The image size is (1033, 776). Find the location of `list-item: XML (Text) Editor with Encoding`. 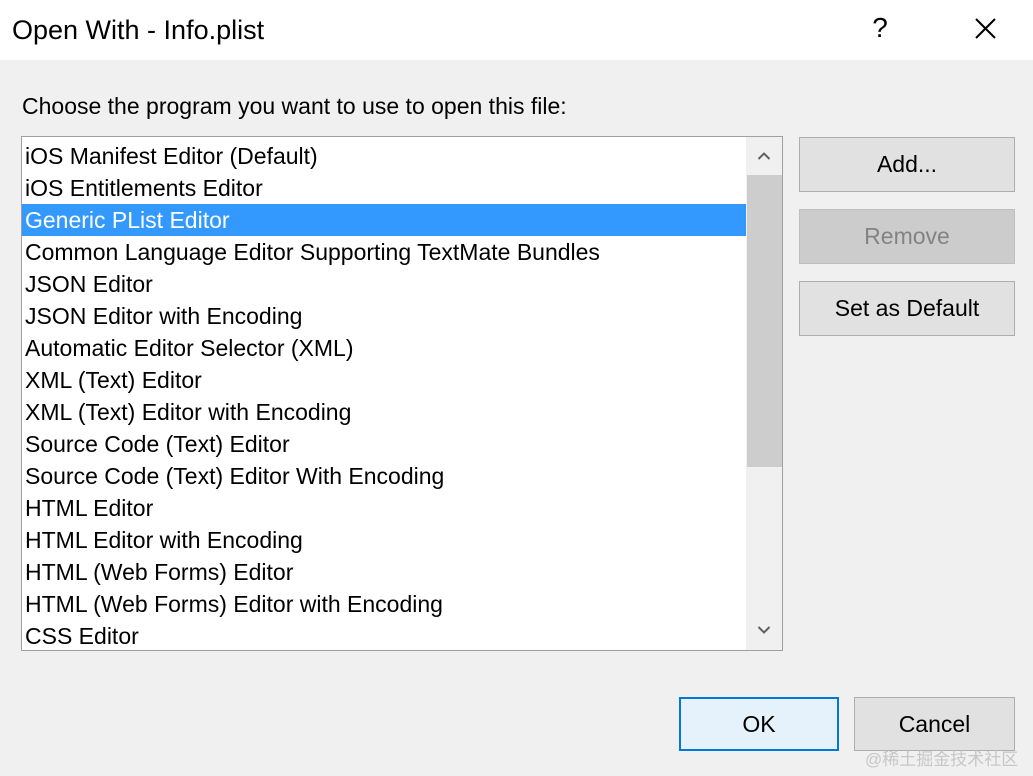

list-item: XML (Text) Editor with Encoding is located at coordinates (384, 412).